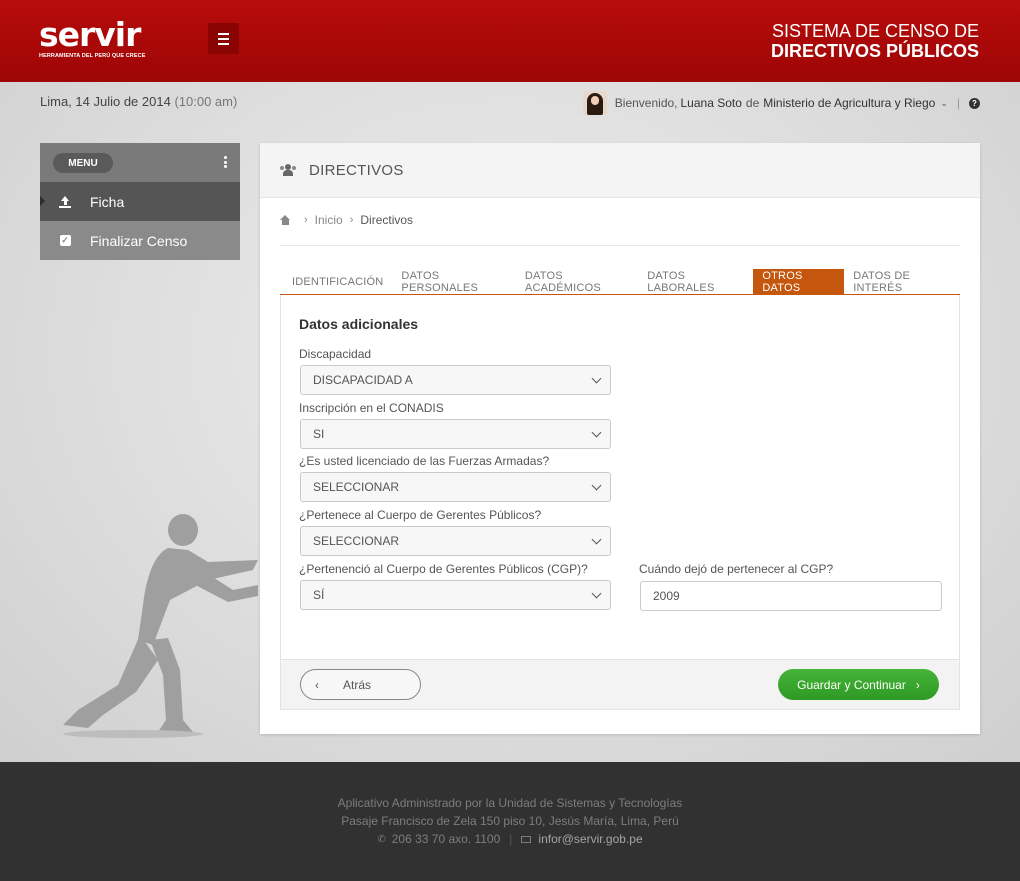 The width and height of the screenshot is (1020, 881). What do you see at coordinates (646, 103) in the screenshot?
I see `welcome-text: Bienvenido,` at bounding box center [646, 103].